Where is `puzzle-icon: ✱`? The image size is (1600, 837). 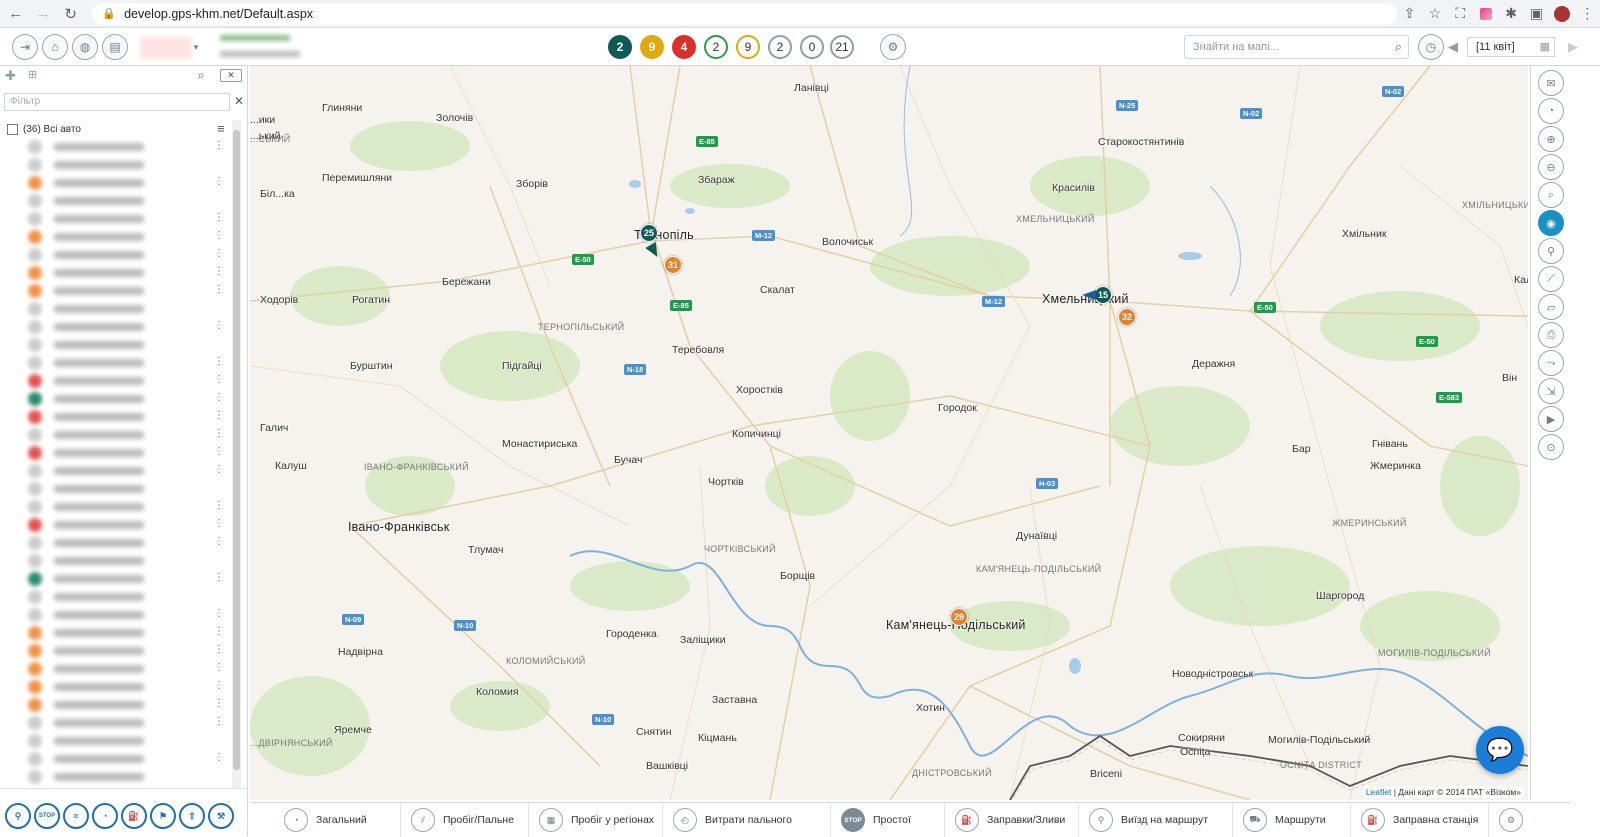 puzzle-icon: ✱ is located at coordinates (1510, 14).